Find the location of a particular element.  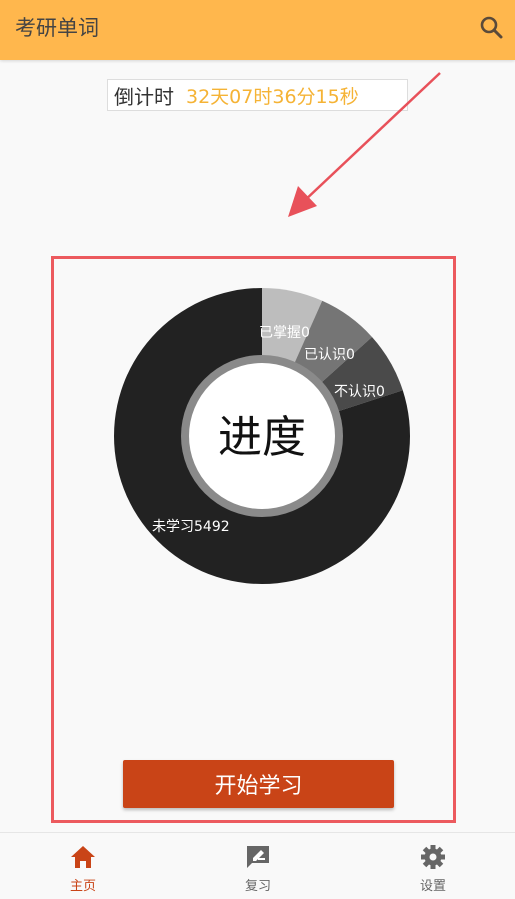

segment-label-mastered: 已掌握0 is located at coordinates (284, 333).